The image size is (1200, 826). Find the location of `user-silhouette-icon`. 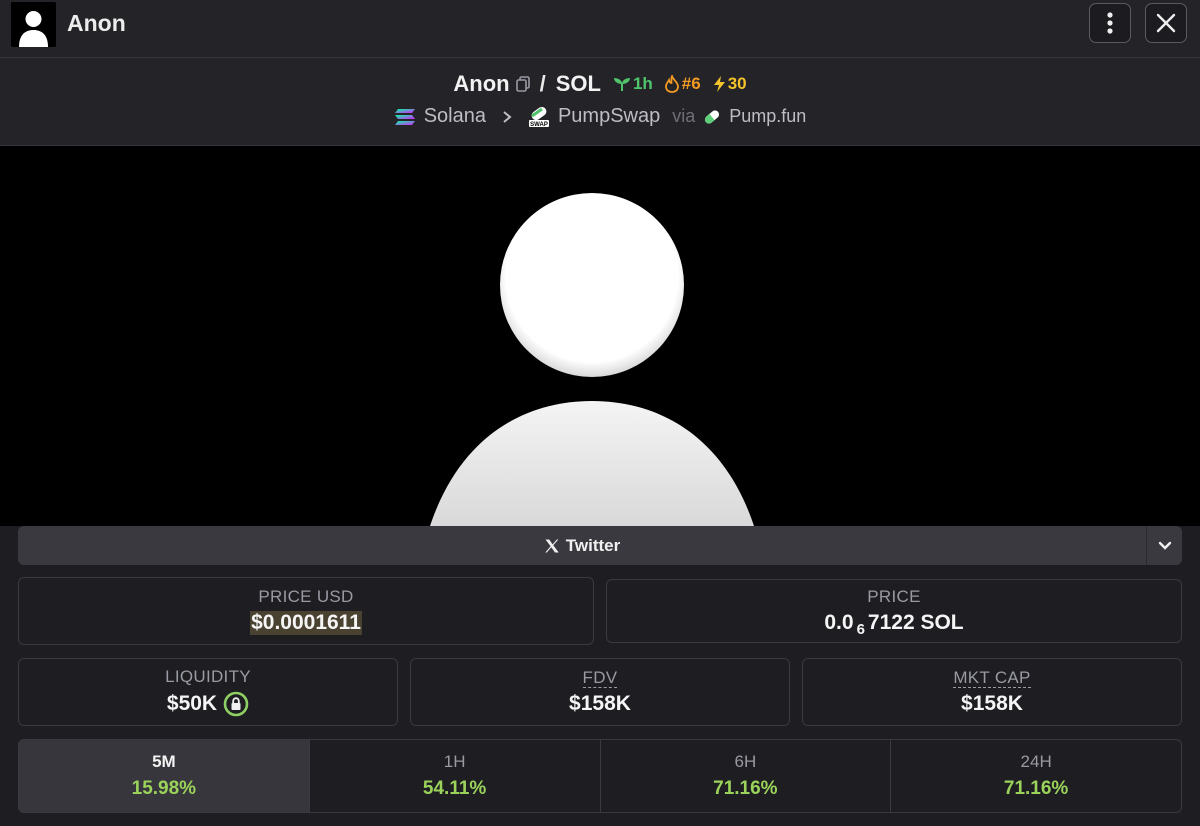

user-silhouette-icon is located at coordinates (33, 24).